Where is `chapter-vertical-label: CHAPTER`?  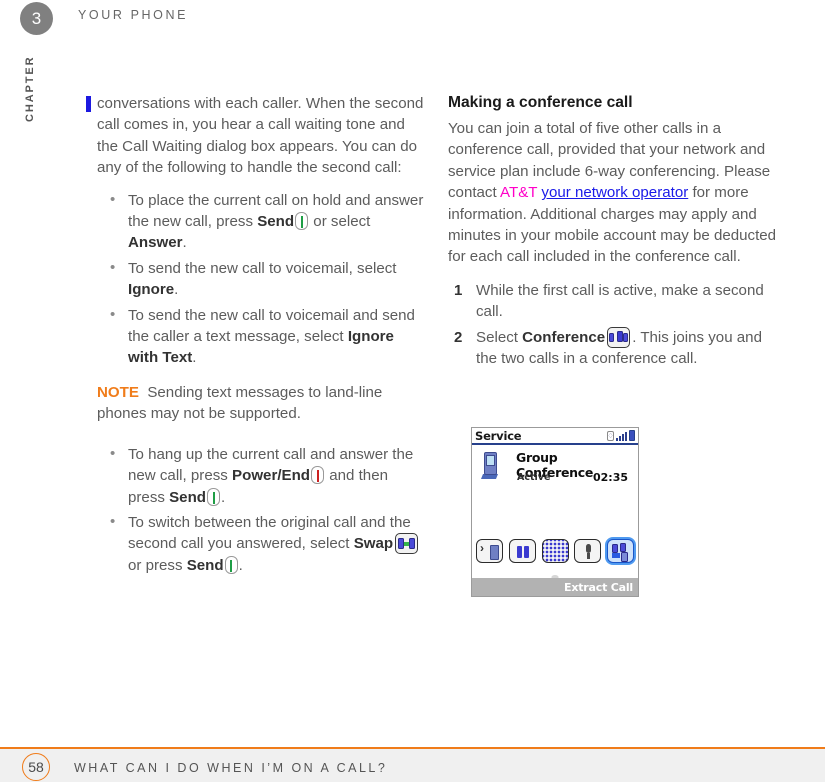
chapter-vertical-label: CHAPTER is located at coordinates (30, 88).